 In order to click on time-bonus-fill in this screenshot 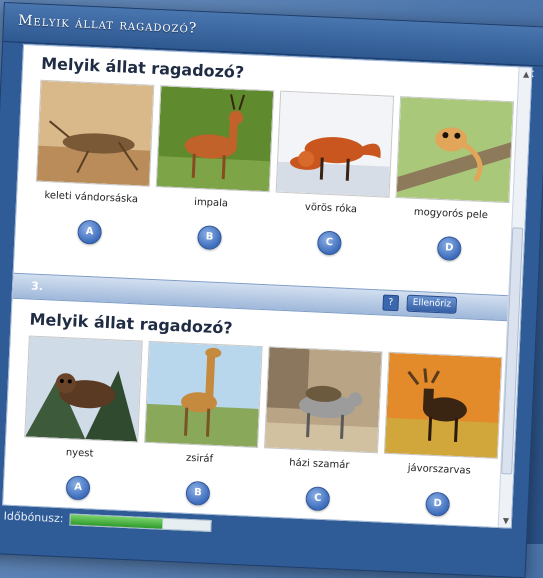, I will do `click(116, 521)`.